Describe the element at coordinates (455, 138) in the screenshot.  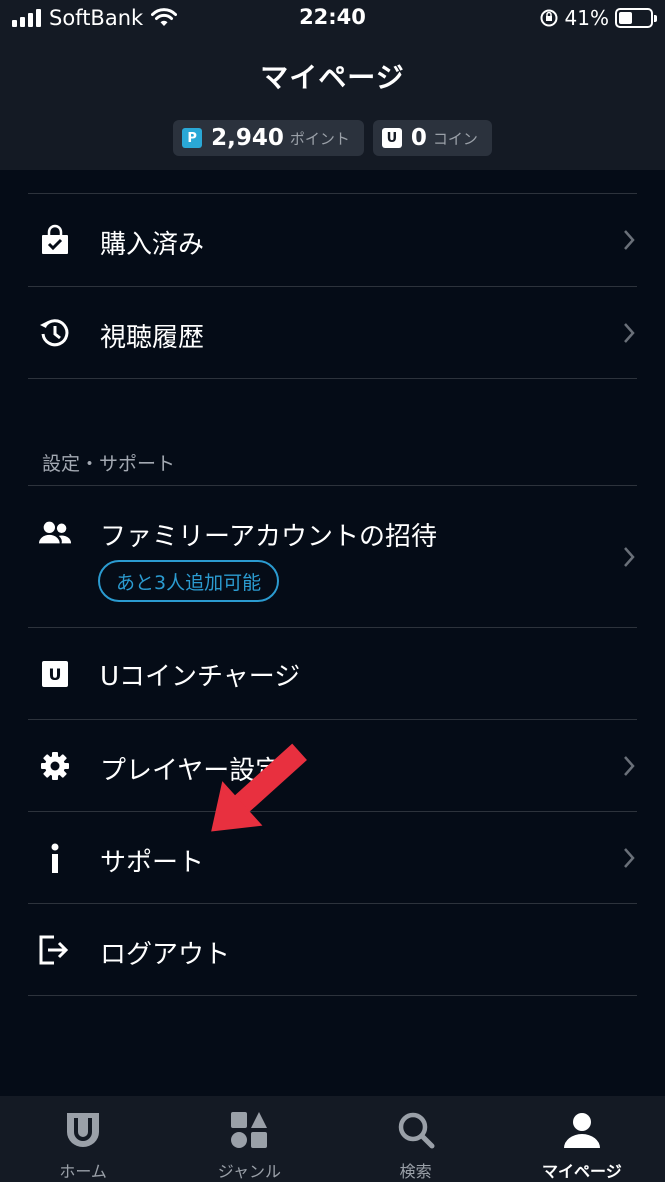
I see `coins-unit: コイン` at that location.